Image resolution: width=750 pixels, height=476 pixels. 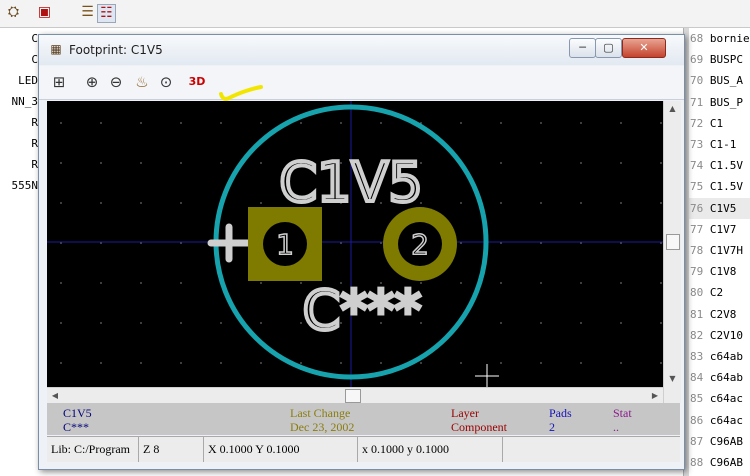 I want to click on footprint-name: c64ac, so click(x=726, y=420).